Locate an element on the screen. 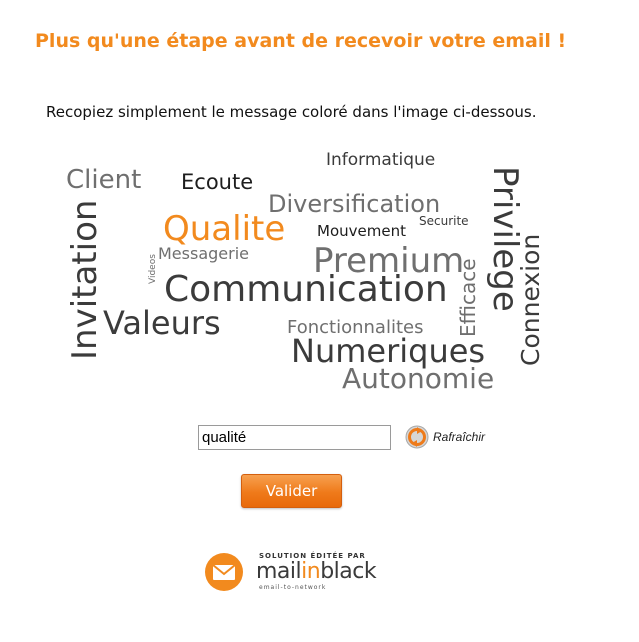 Image resolution: width=639 pixels, height=642 pixels. logo-subtitle: email-to-network is located at coordinates (293, 587).